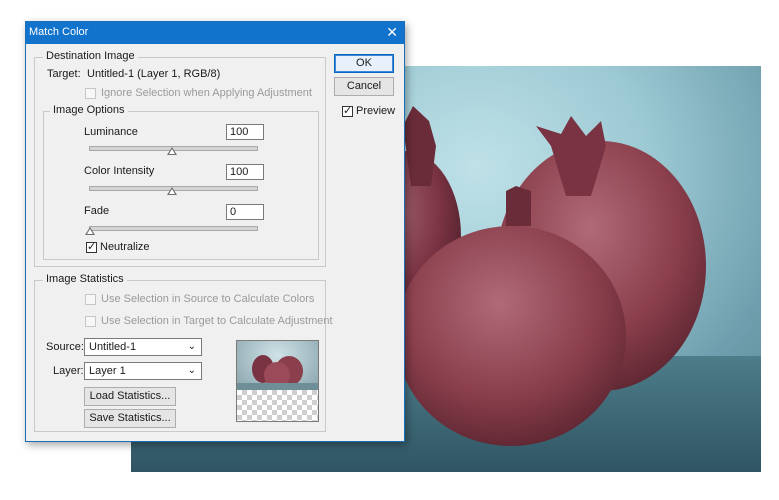 This screenshot has height=500, width=779. Describe the element at coordinates (85, 279) in the screenshot. I see `image-statistics-legend: Image Statistics` at that location.